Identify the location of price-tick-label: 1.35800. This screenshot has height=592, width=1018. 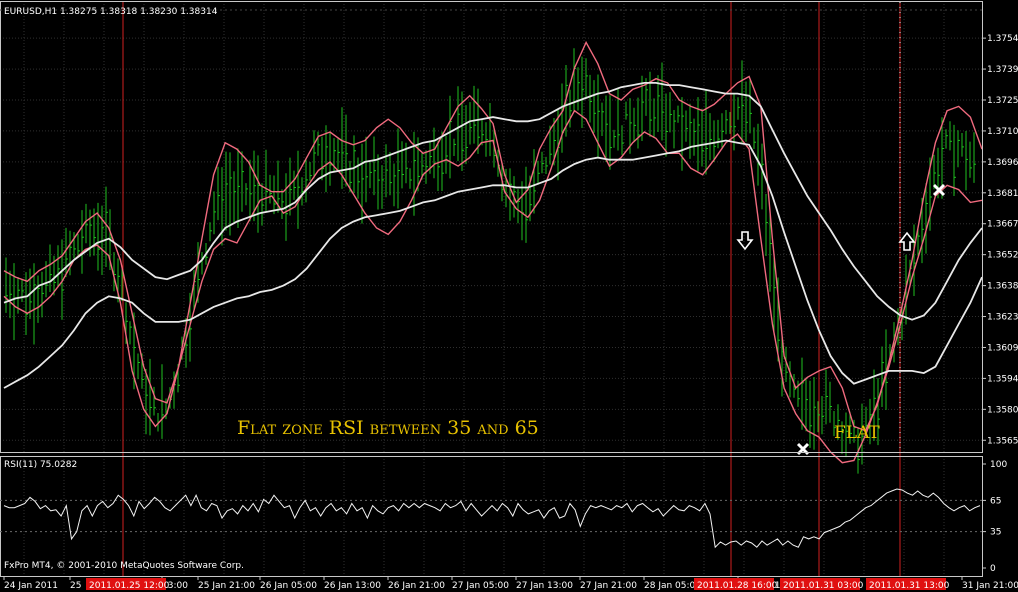
(1002, 410).